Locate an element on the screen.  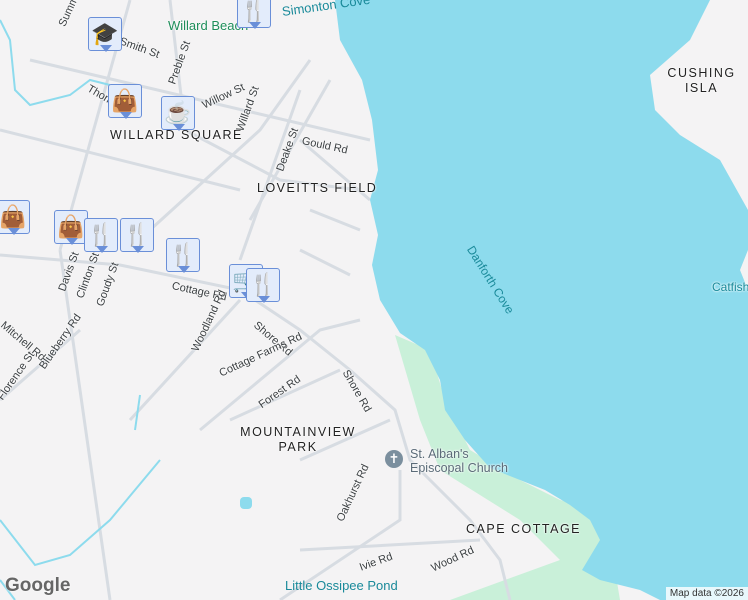
area-cushing-island: CUSHING ISLA is located at coordinates (701, 80).